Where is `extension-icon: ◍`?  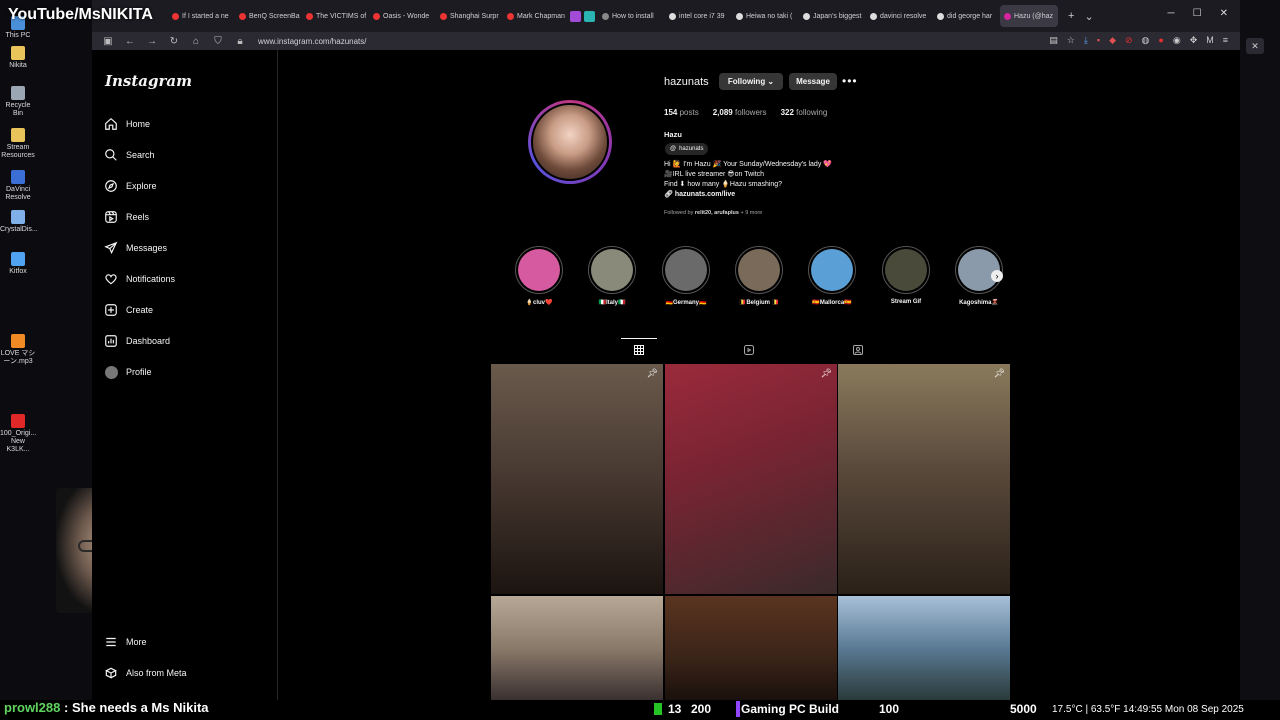 extension-icon: ◍ is located at coordinates (1146, 40).